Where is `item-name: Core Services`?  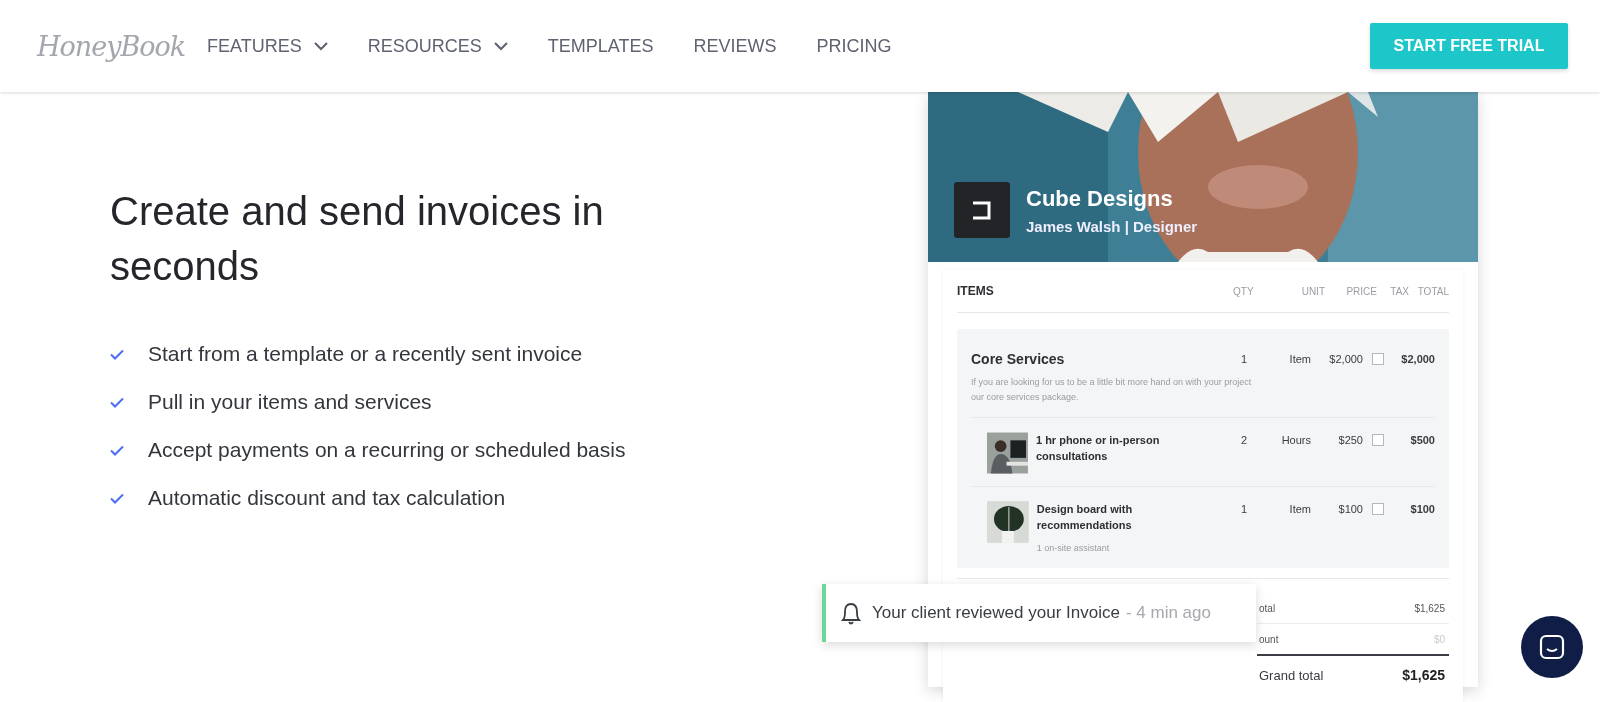 item-name: Core Services is located at coordinates (1018, 359).